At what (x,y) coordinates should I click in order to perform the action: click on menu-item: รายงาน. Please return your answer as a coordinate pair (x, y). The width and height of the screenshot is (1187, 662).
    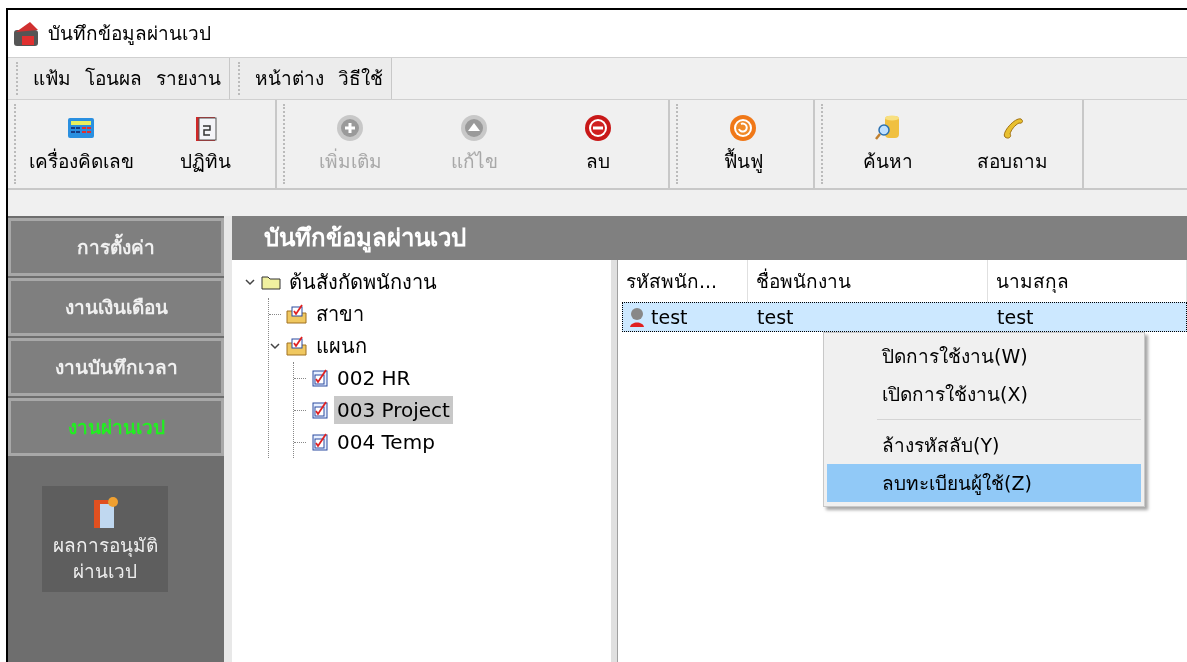
    Looking at the image, I should click on (188, 78).